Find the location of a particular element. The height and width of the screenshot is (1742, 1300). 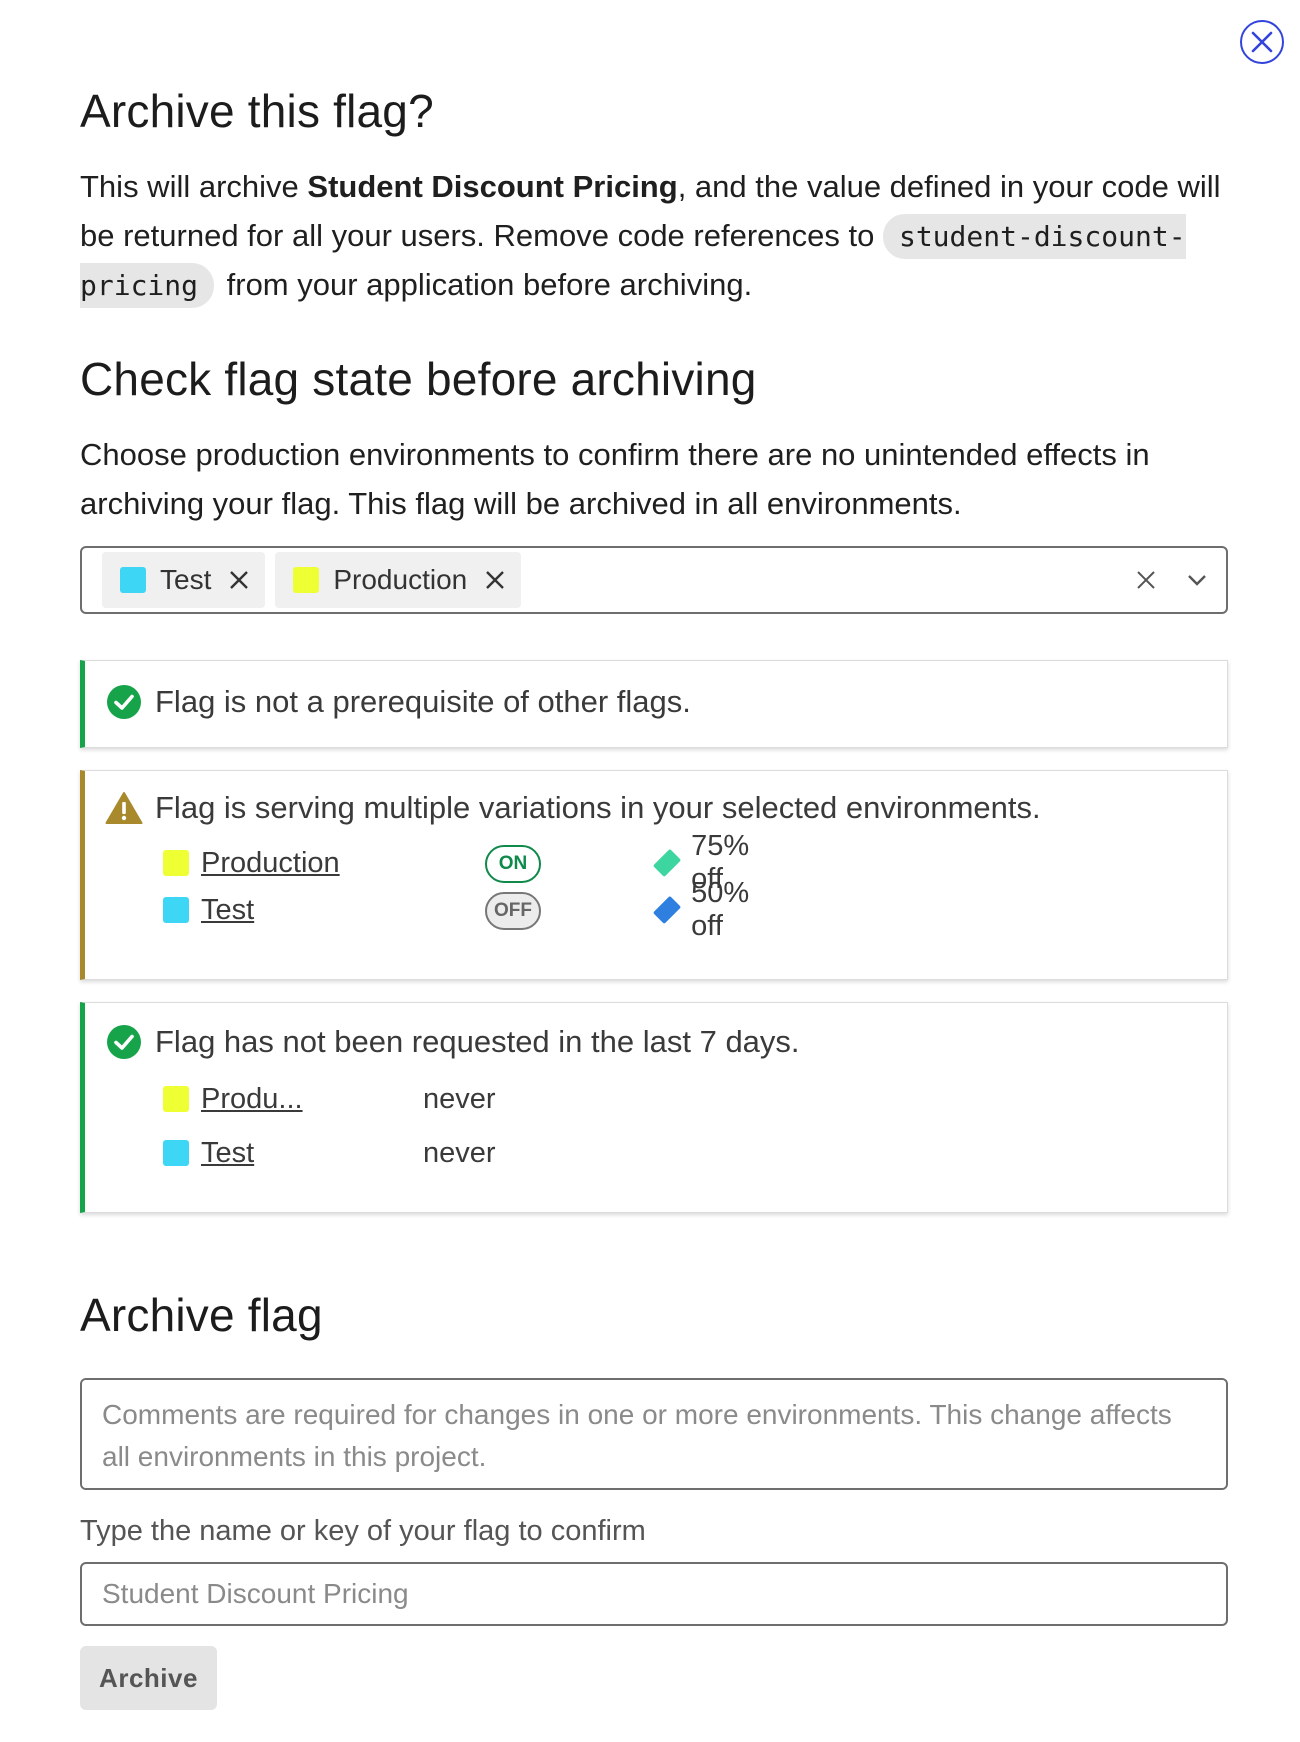

chevron-down-icon is located at coordinates (1197, 580).